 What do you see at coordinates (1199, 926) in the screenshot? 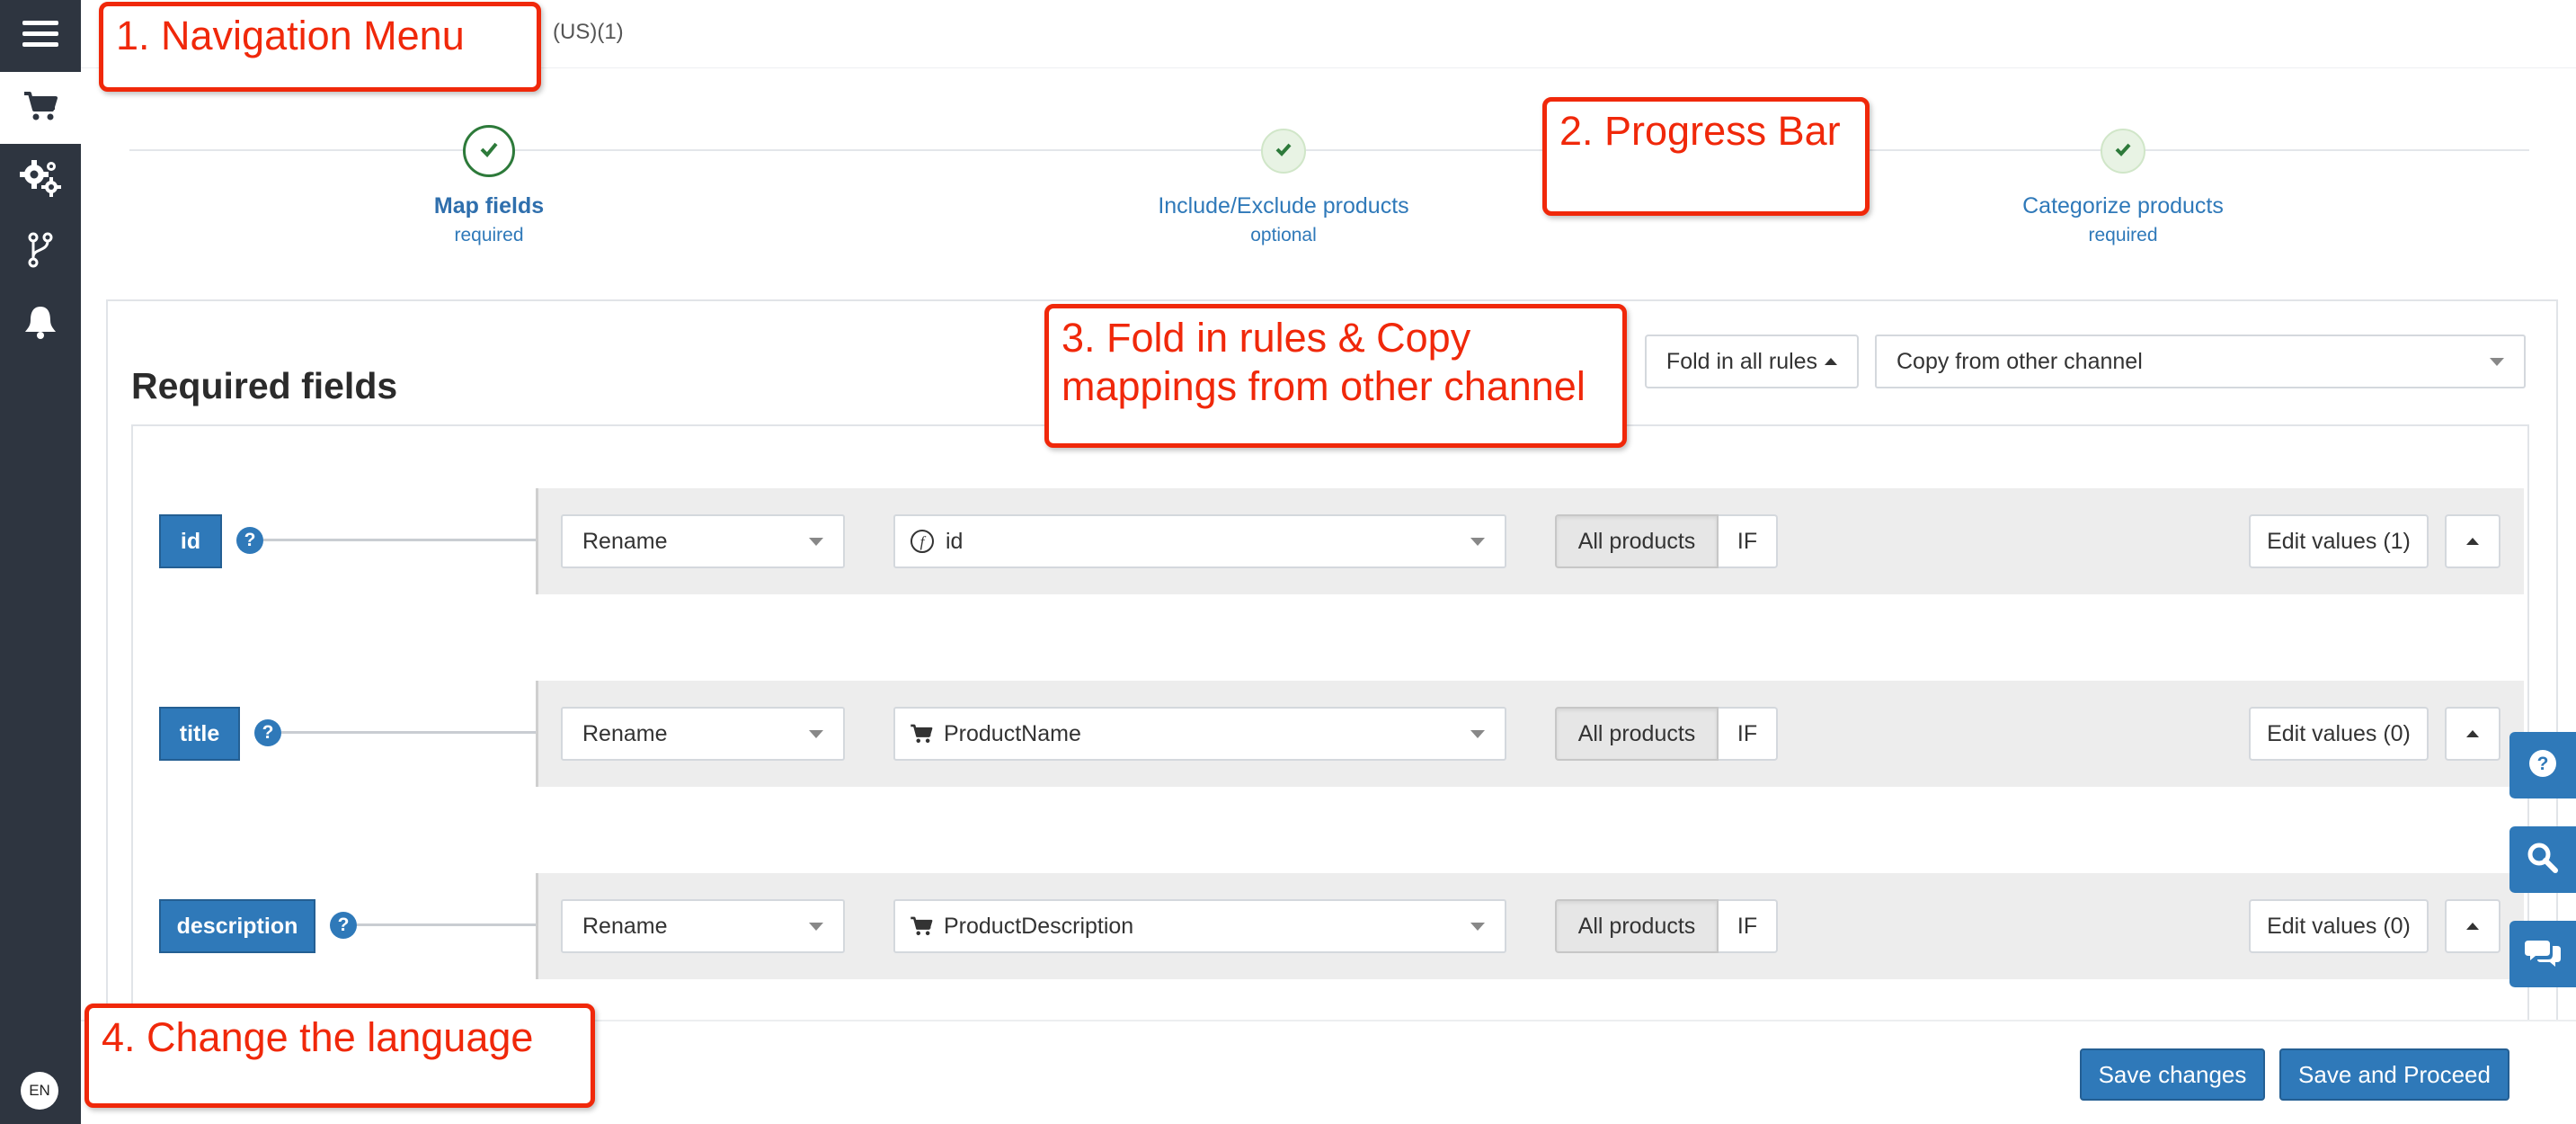
I see `source-field-select: ProductDescription` at bounding box center [1199, 926].